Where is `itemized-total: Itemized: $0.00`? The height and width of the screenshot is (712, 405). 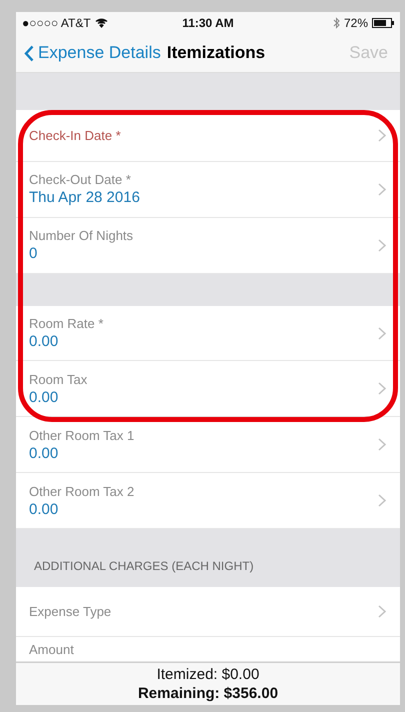 itemized-total: Itemized: $0.00 is located at coordinates (208, 675).